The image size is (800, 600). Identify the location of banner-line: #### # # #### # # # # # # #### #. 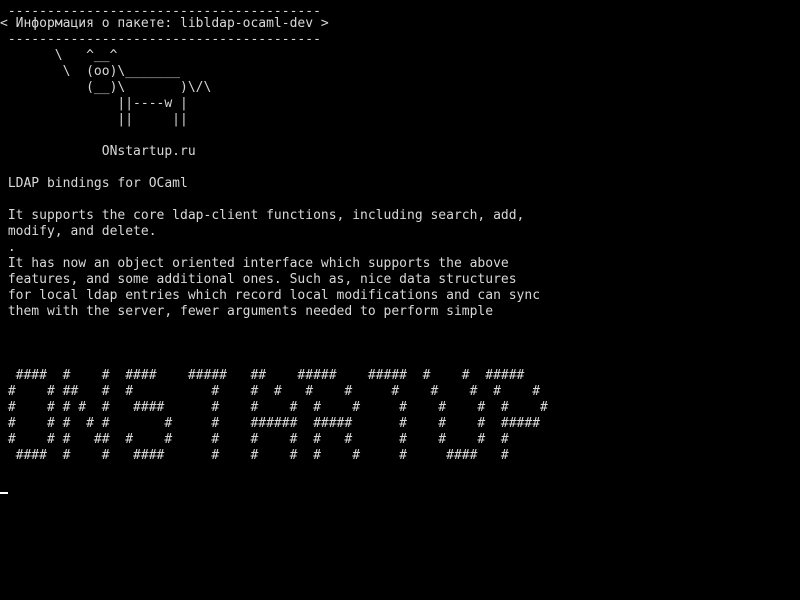
(254, 455).